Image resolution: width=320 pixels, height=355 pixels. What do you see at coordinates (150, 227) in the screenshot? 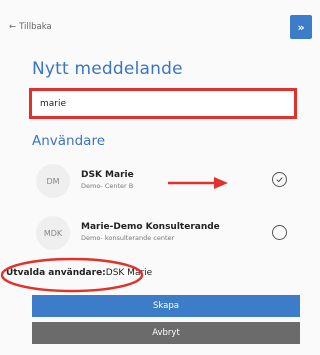
I see `user-name: Marie-Demo Konsulterande` at bounding box center [150, 227].